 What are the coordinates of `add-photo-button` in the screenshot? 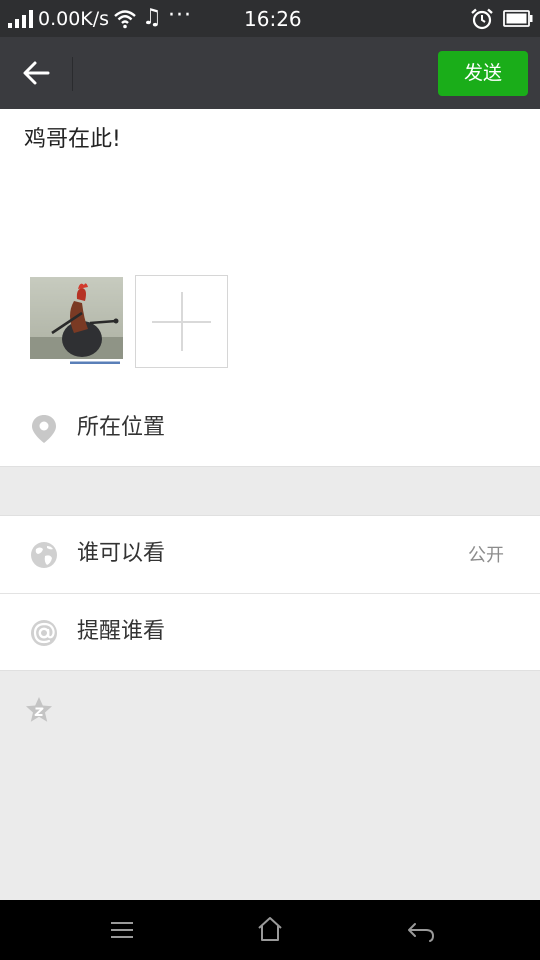 It's located at (181, 321).